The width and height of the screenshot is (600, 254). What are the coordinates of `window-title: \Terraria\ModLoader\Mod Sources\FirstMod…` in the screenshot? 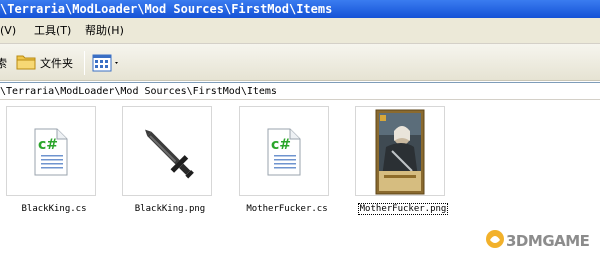 It's located at (166, 9).